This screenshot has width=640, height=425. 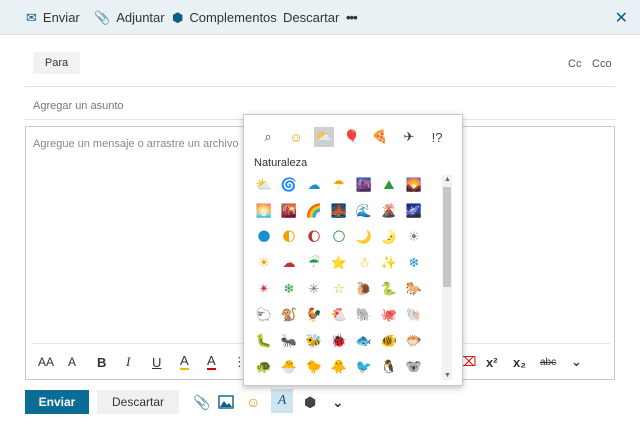 I want to click on emoji-item: 🐧, so click(x=389, y=367).